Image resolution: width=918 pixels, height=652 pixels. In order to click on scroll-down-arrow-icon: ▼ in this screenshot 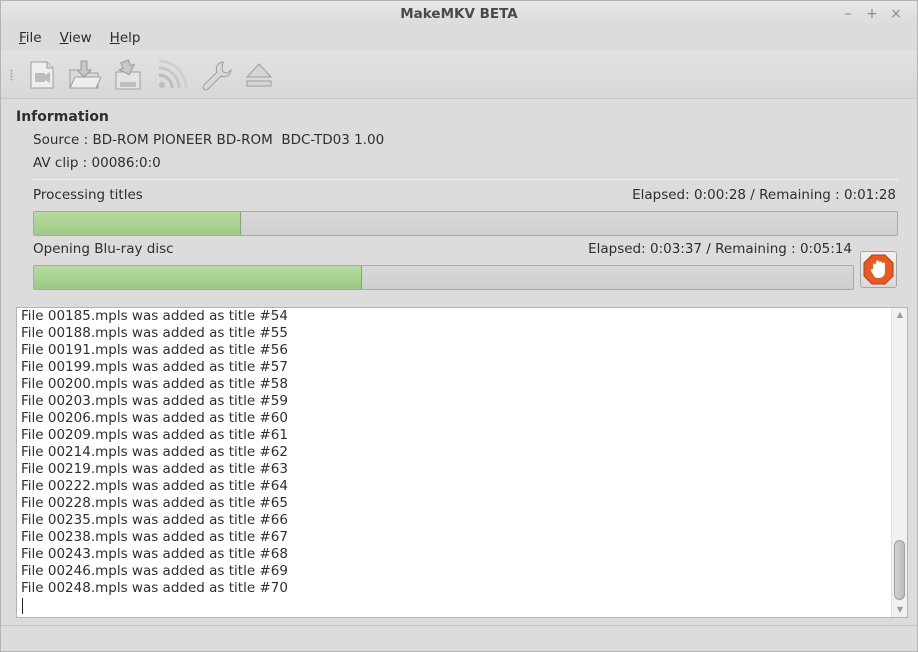, I will do `click(900, 610)`.